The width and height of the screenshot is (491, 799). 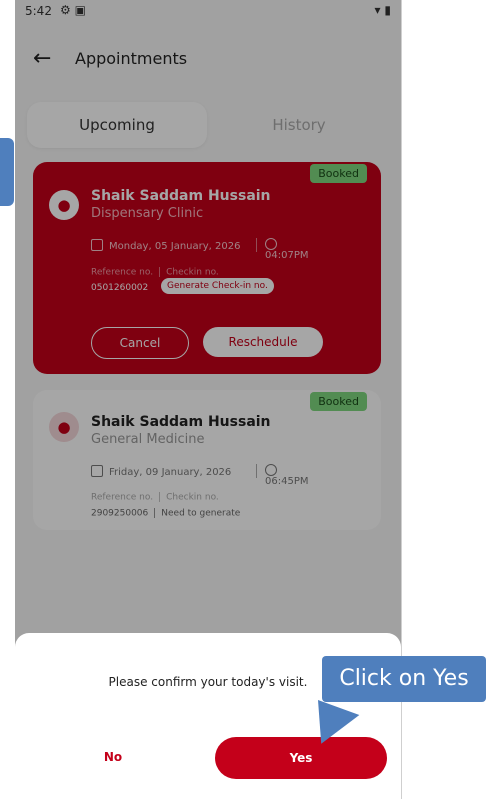 What do you see at coordinates (113, 757) in the screenshot?
I see `no-button: No` at bounding box center [113, 757].